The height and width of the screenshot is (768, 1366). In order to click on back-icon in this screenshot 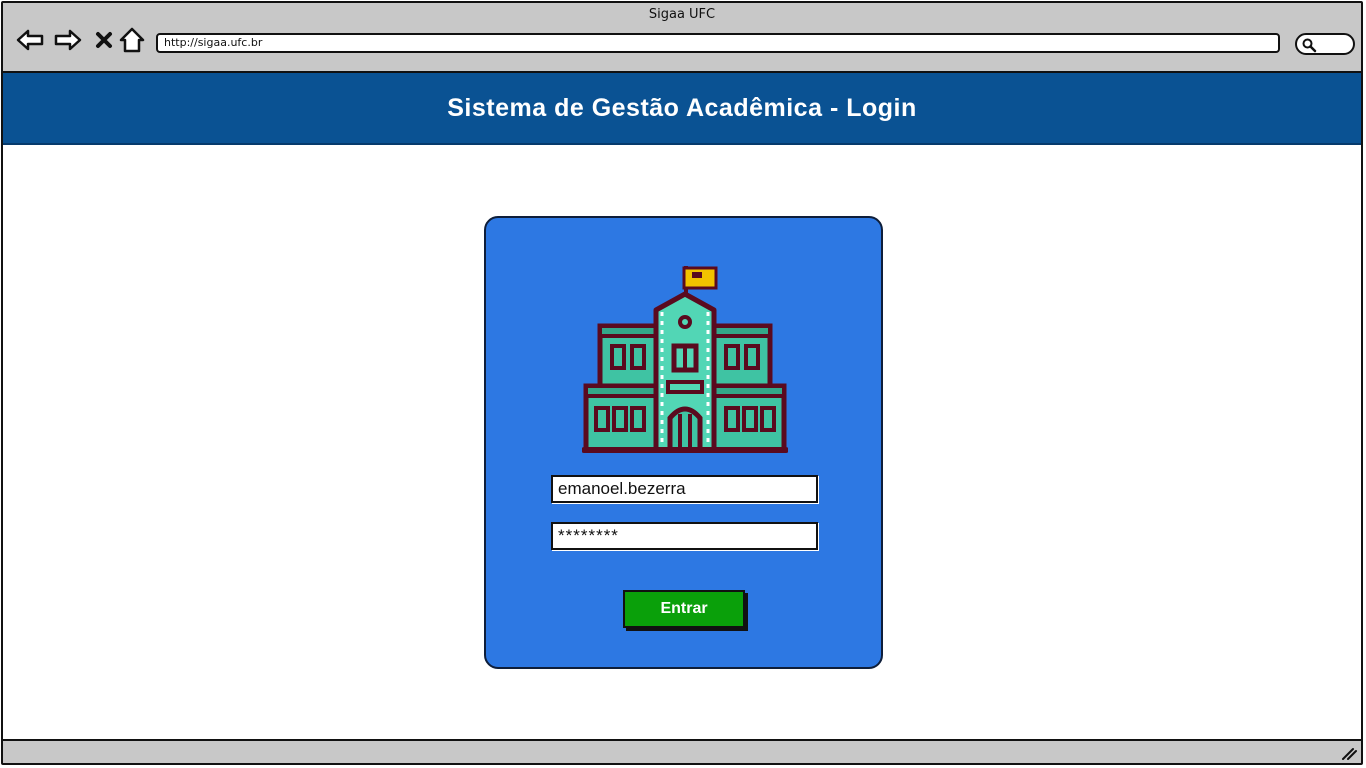, I will do `click(30, 40)`.